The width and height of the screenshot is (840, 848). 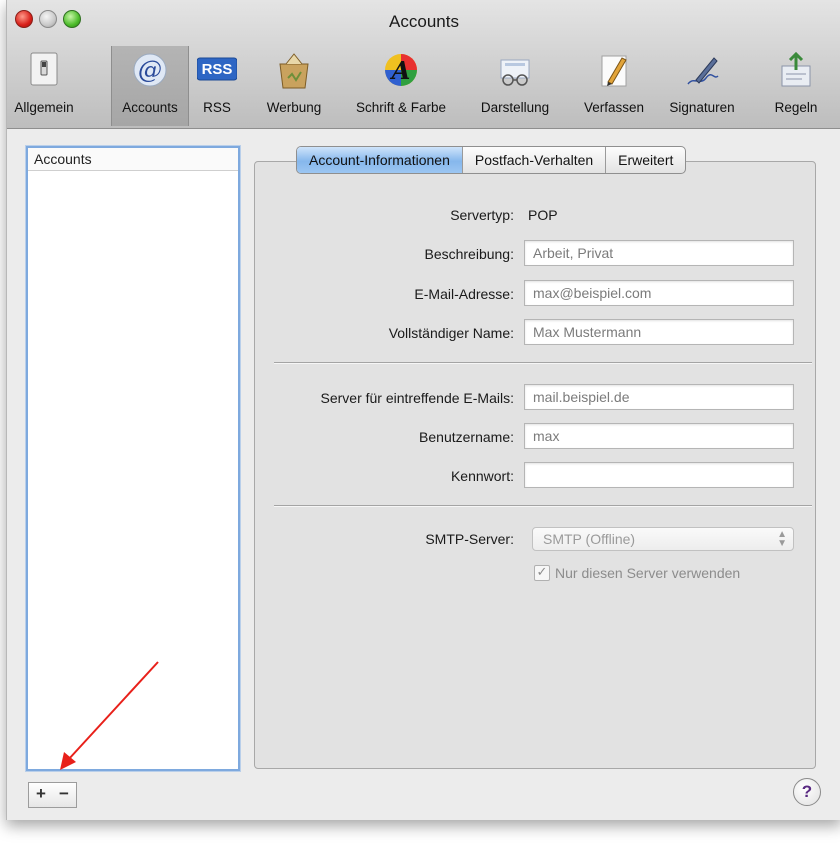 I want to click on toolbar-item-signaturen: Signaturen, so click(x=702, y=86).